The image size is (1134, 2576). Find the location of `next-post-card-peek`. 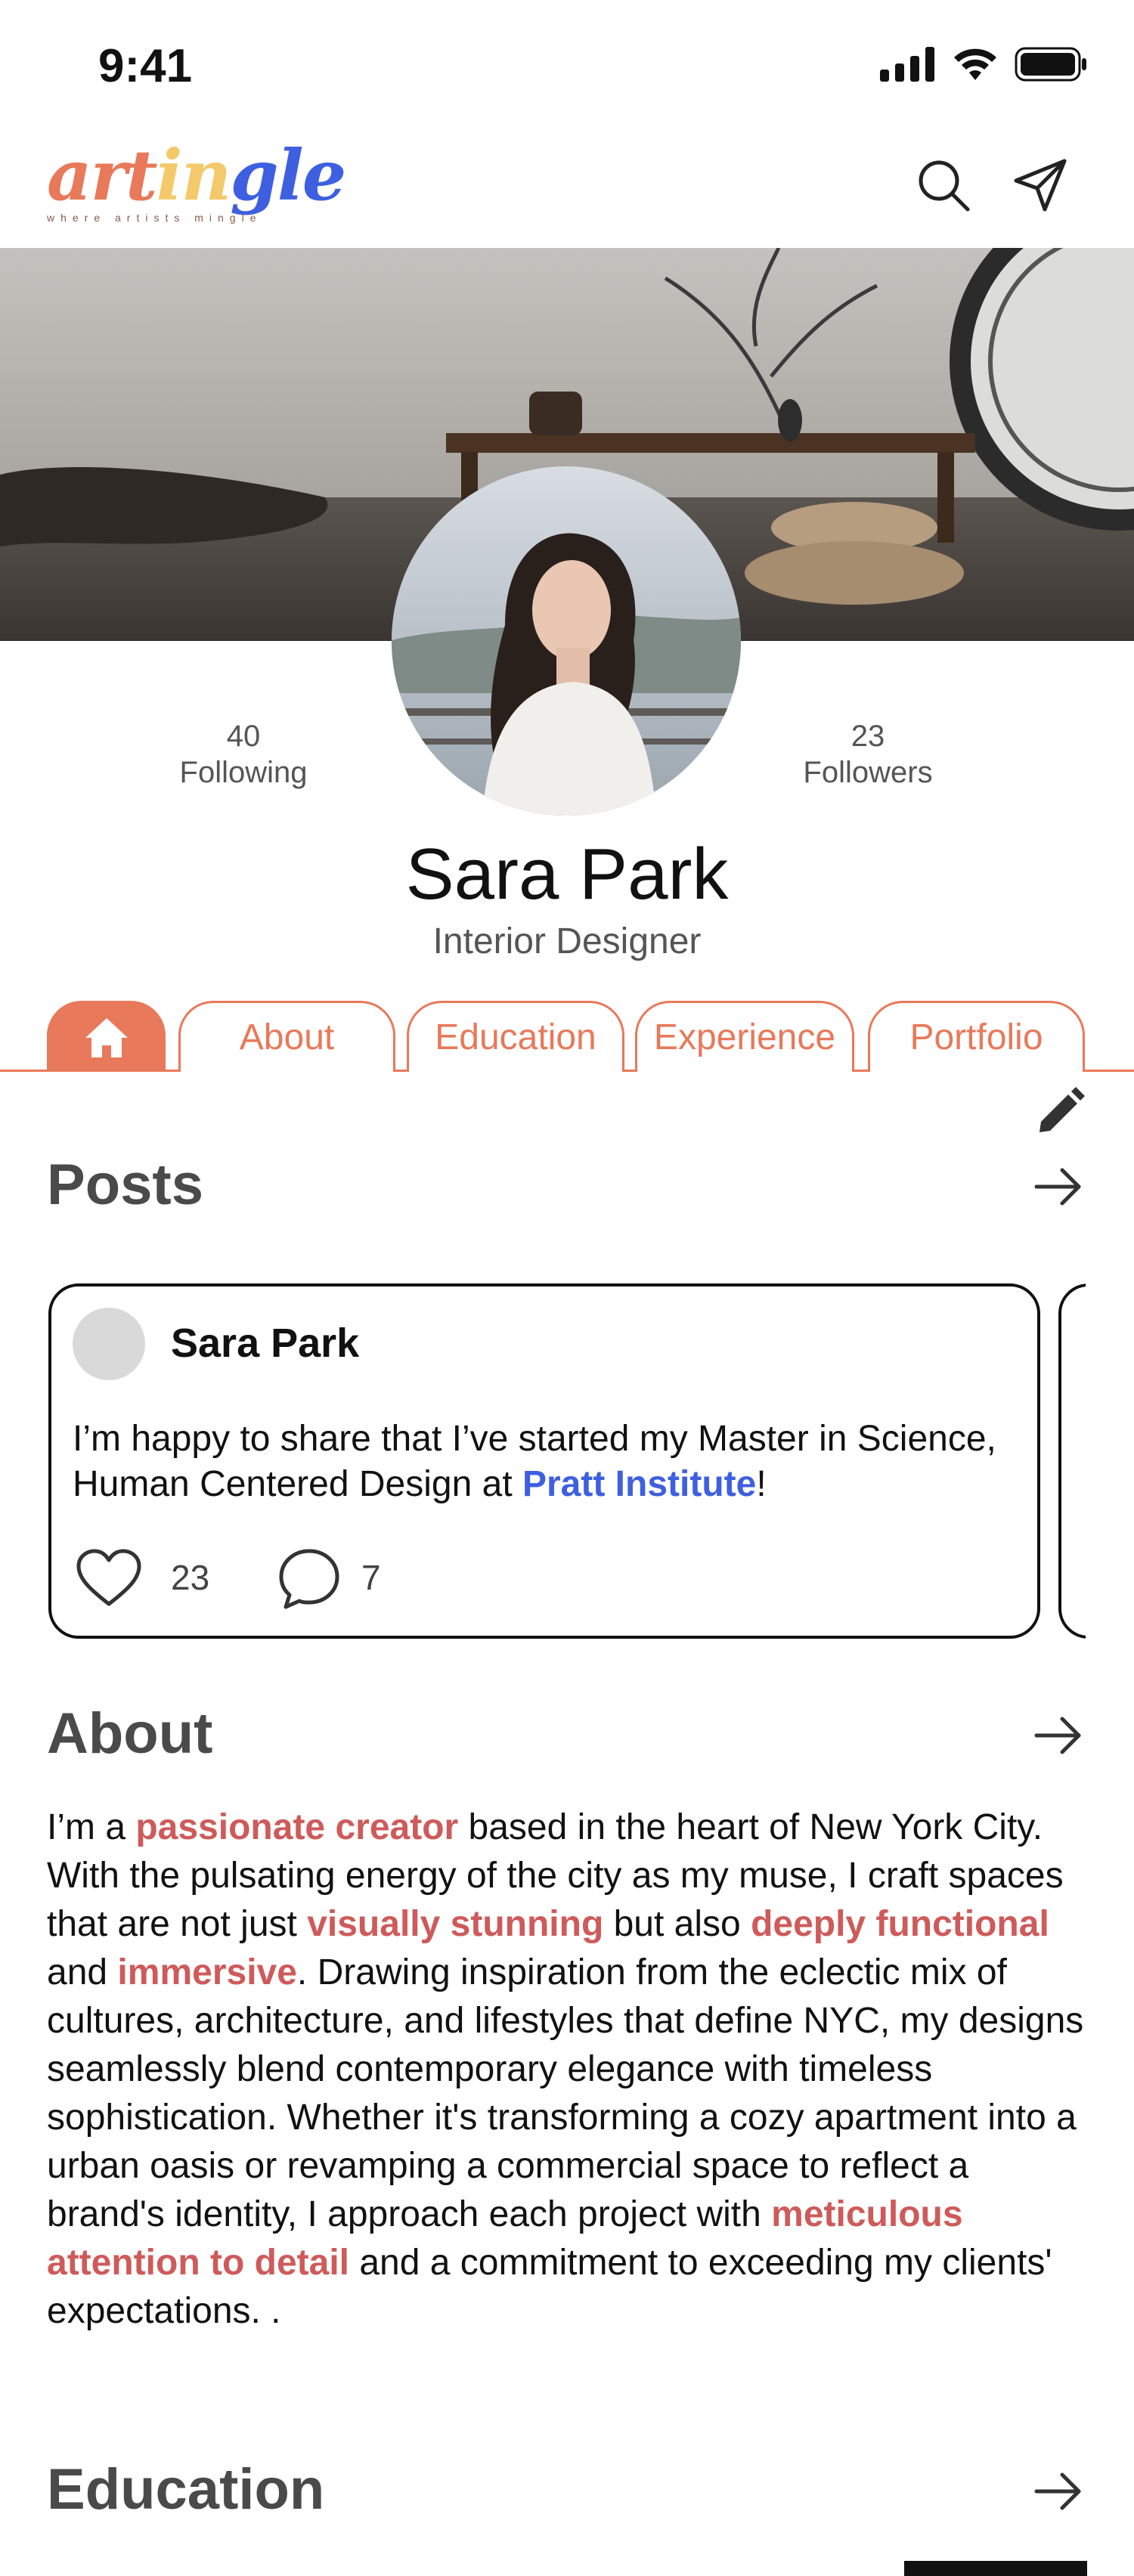

next-post-card-peek is located at coordinates (1072, 1462).